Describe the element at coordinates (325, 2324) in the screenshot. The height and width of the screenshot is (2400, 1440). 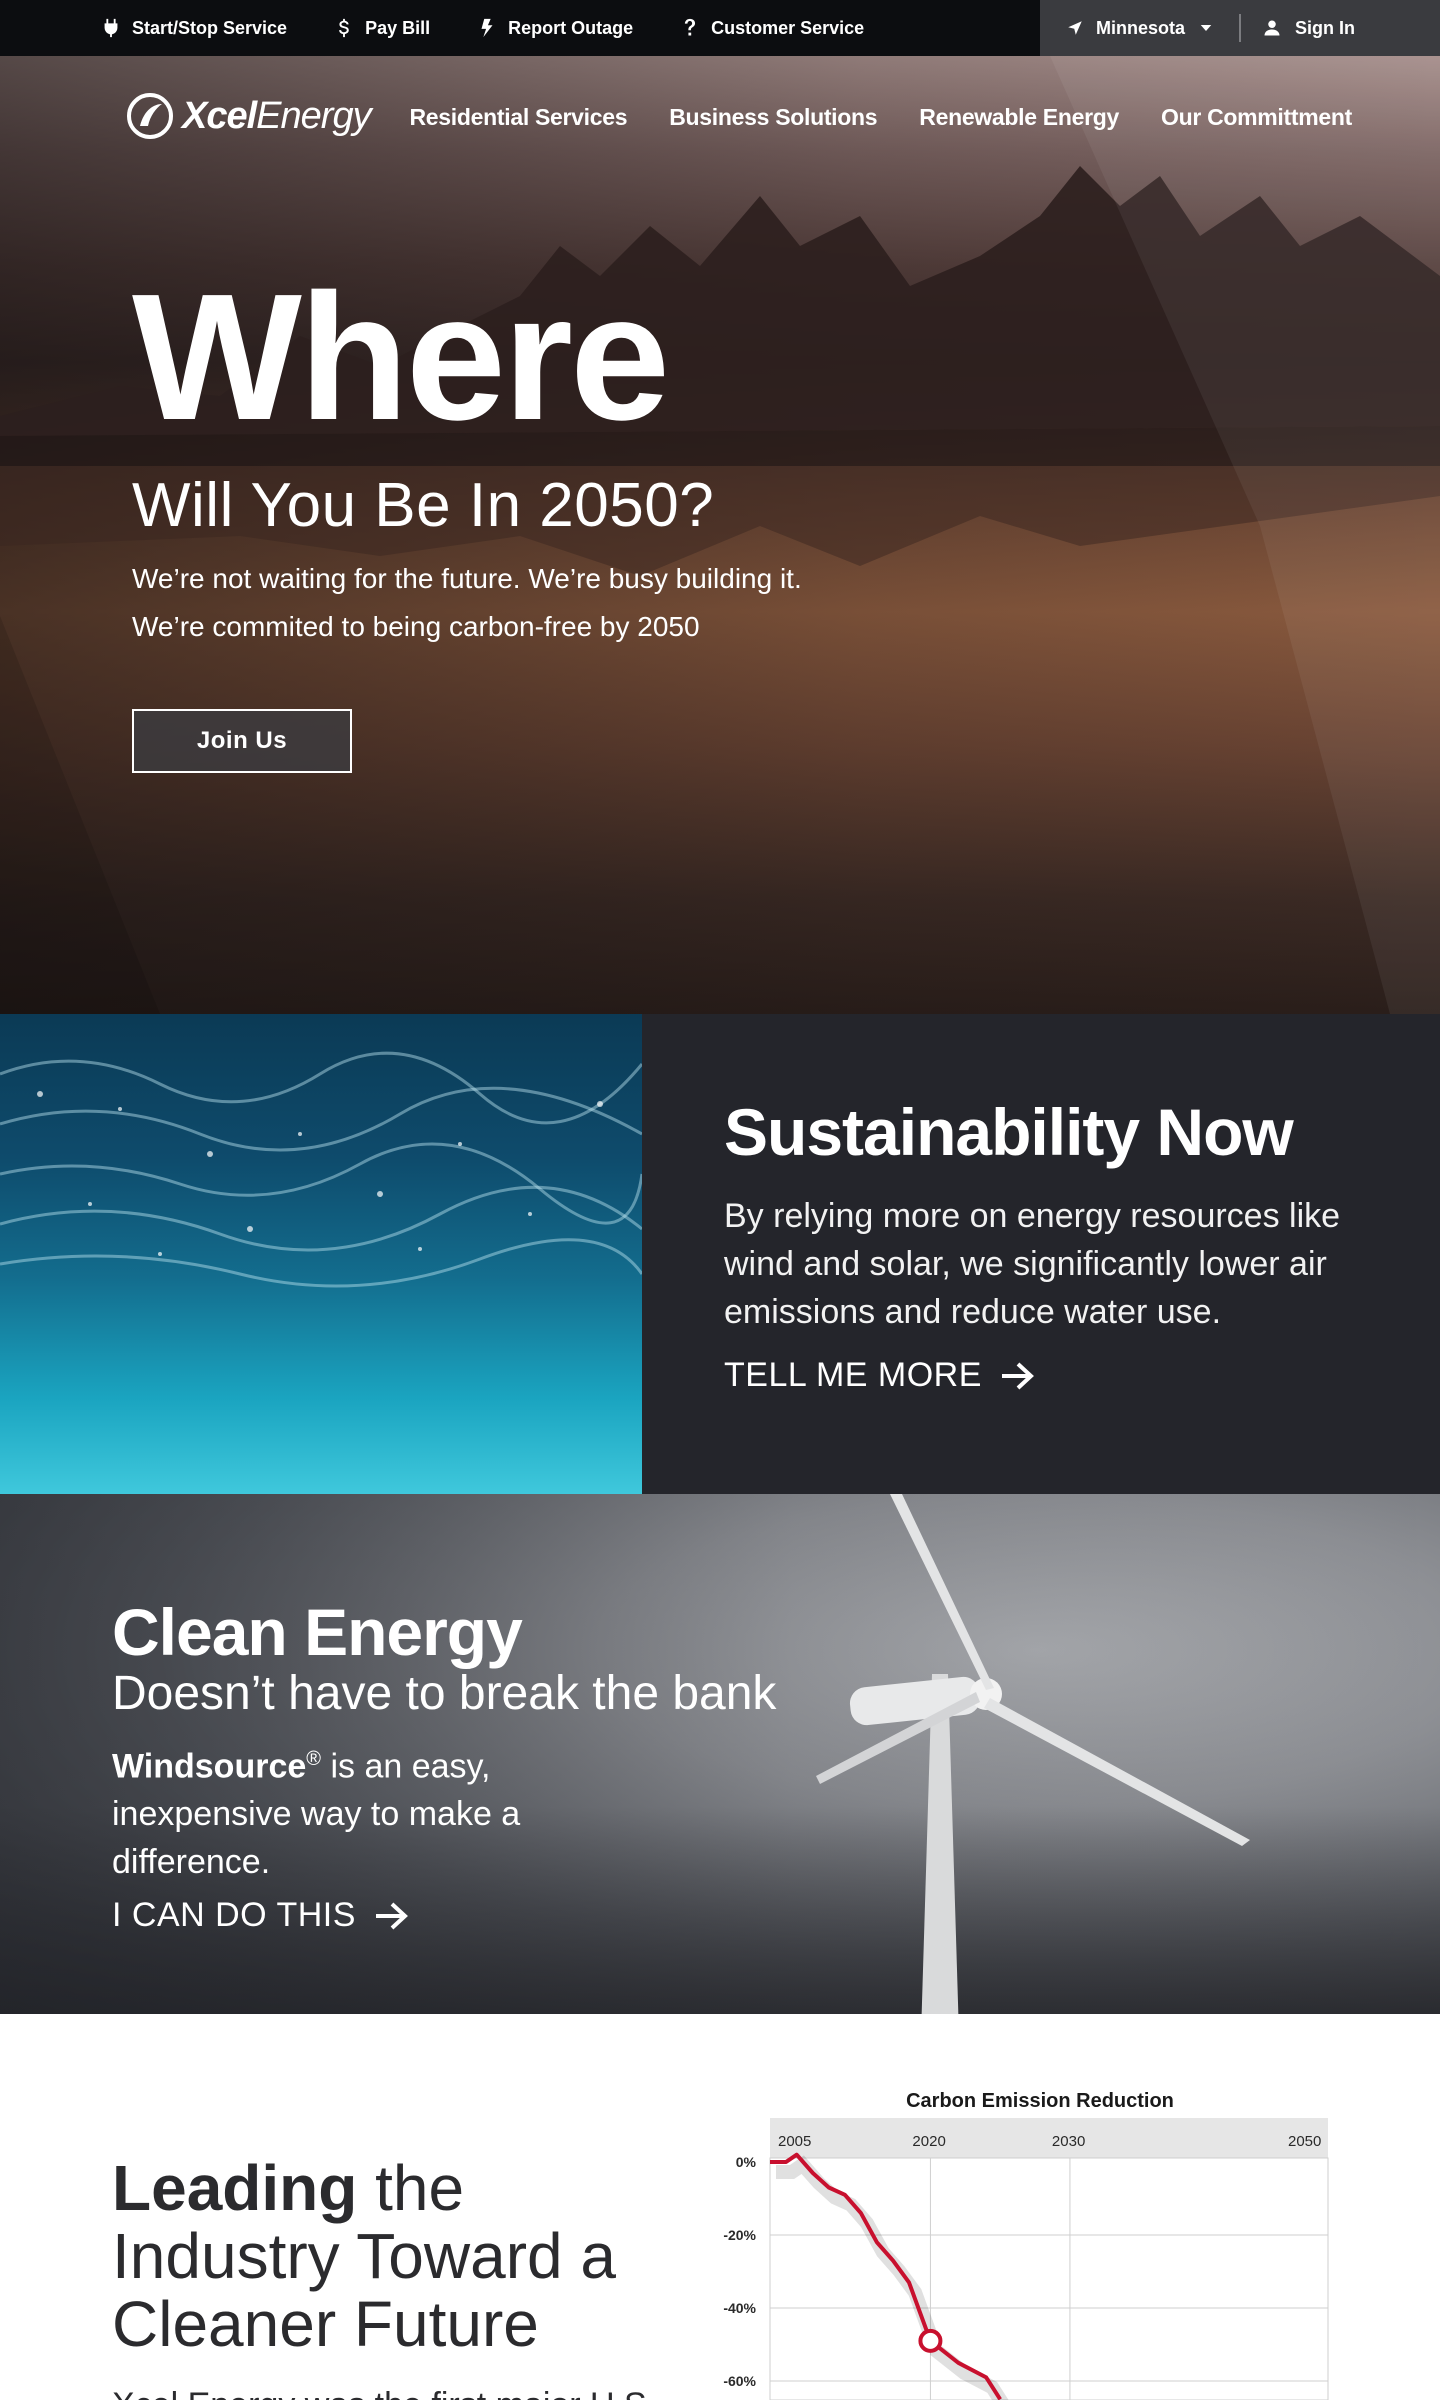
I see `leading-title-line-3: Cleaner Future` at that location.